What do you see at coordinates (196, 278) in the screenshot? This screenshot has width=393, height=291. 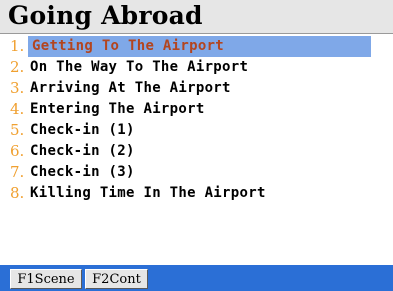 I see `softkey-bar: F1Scene F2Cont` at bounding box center [196, 278].